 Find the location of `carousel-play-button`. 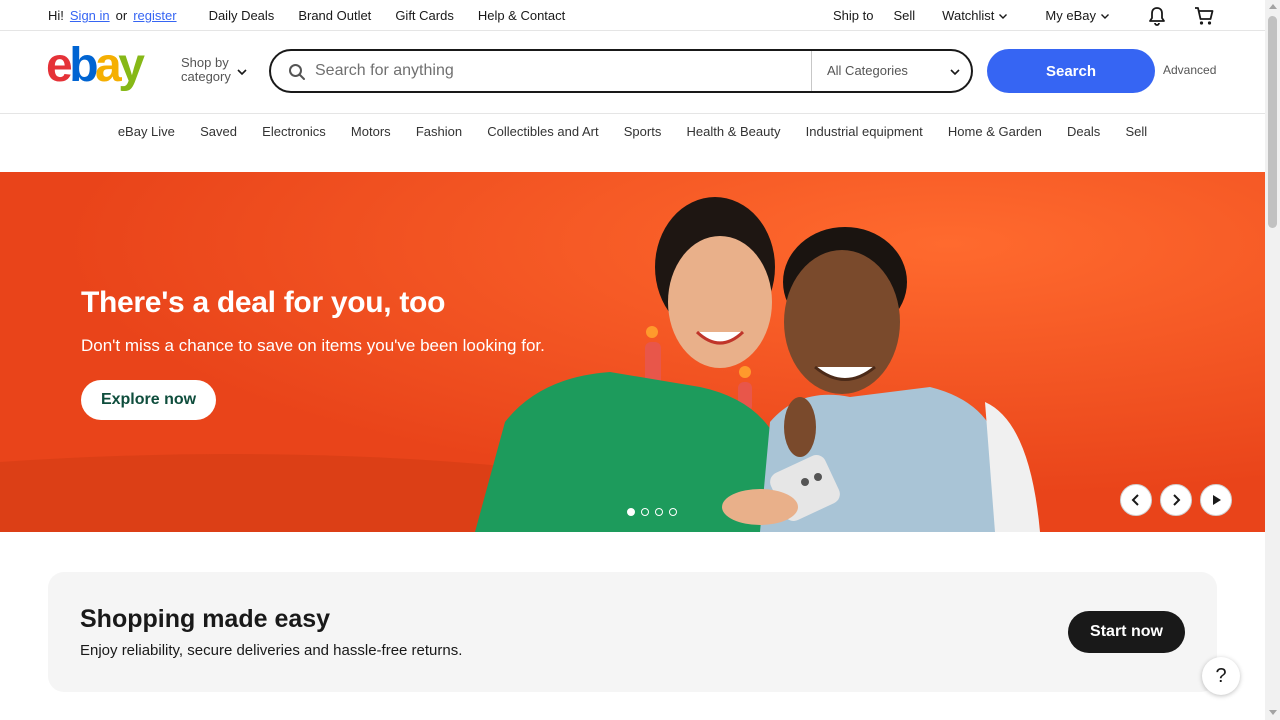

carousel-play-button is located at coordinates (1216, 500).